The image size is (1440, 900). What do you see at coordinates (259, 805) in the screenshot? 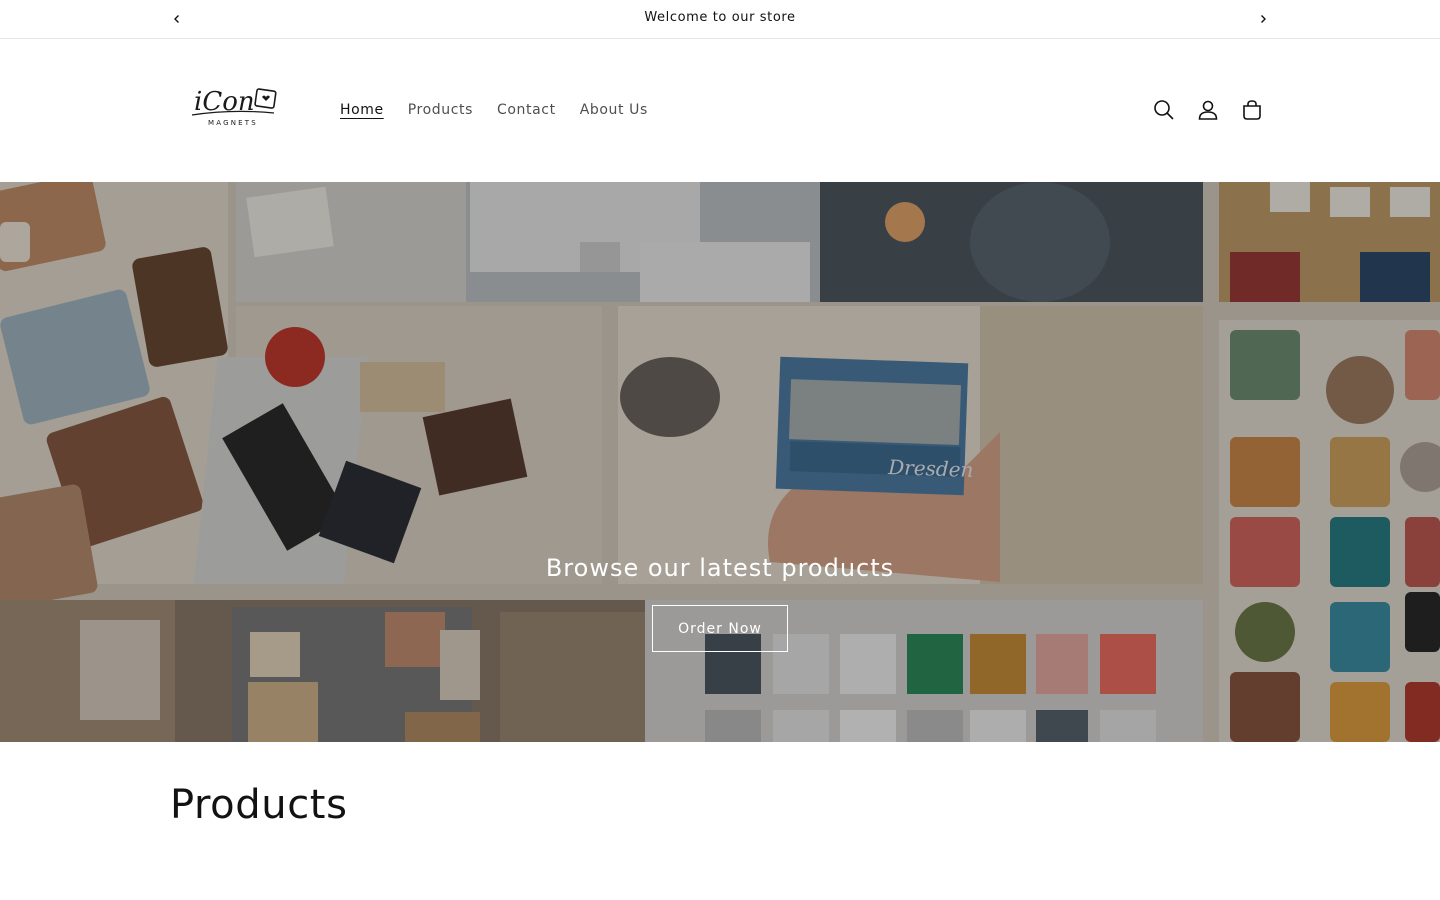
I see `products-section-title: Products` at bounding box center [259, 805].